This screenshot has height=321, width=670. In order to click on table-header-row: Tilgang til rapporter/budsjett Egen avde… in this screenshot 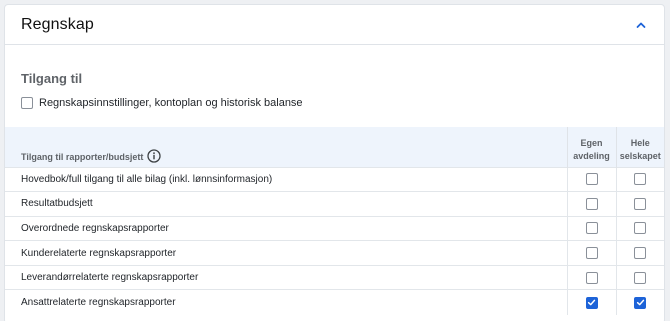, I will do `click(334, 147)`.